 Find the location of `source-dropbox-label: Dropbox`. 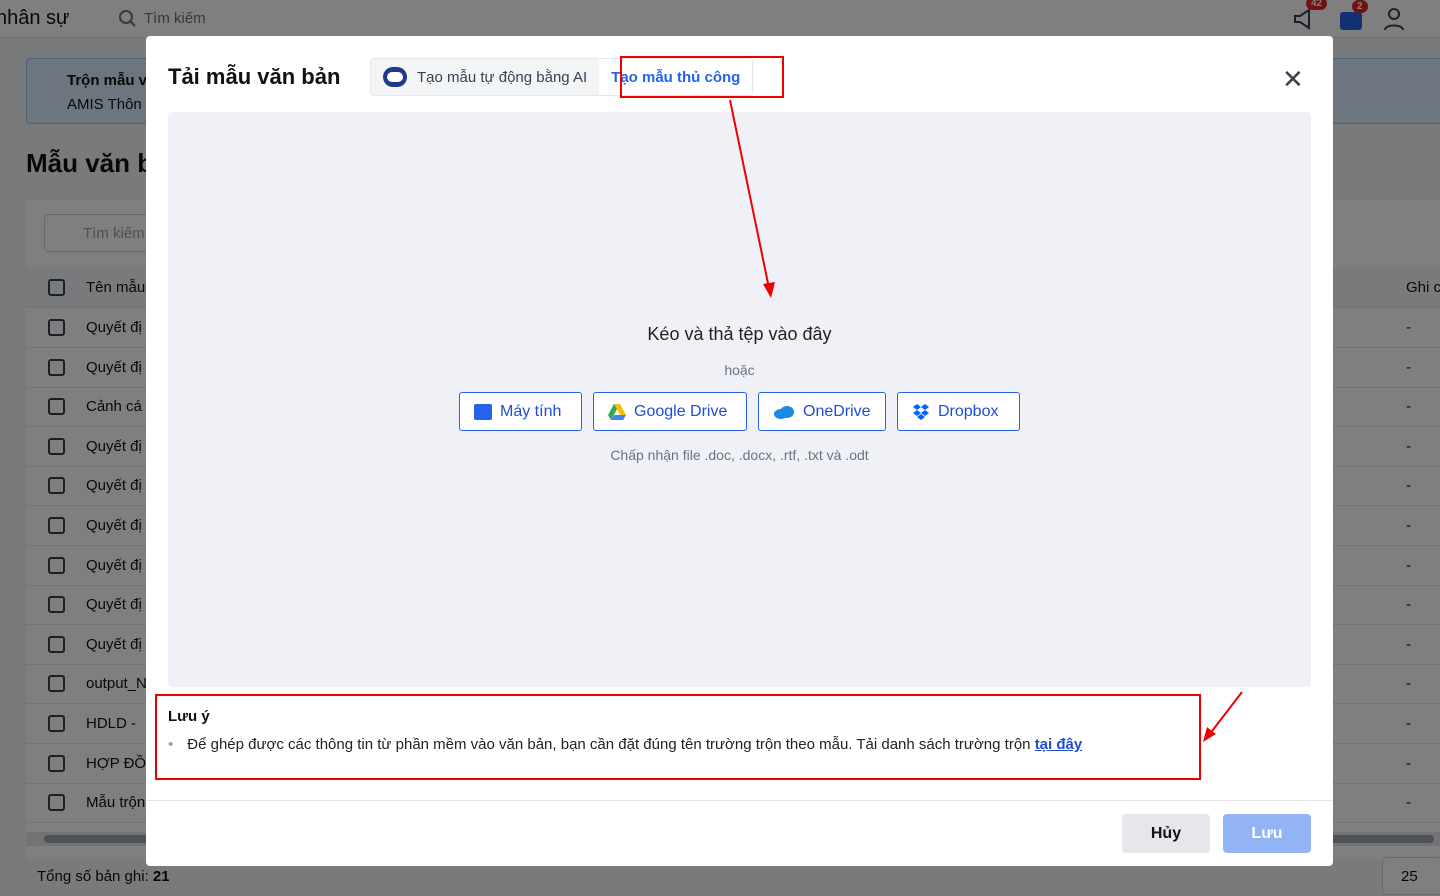

source-dropbox-label: Dropbox is located at coordinates (968, 411).